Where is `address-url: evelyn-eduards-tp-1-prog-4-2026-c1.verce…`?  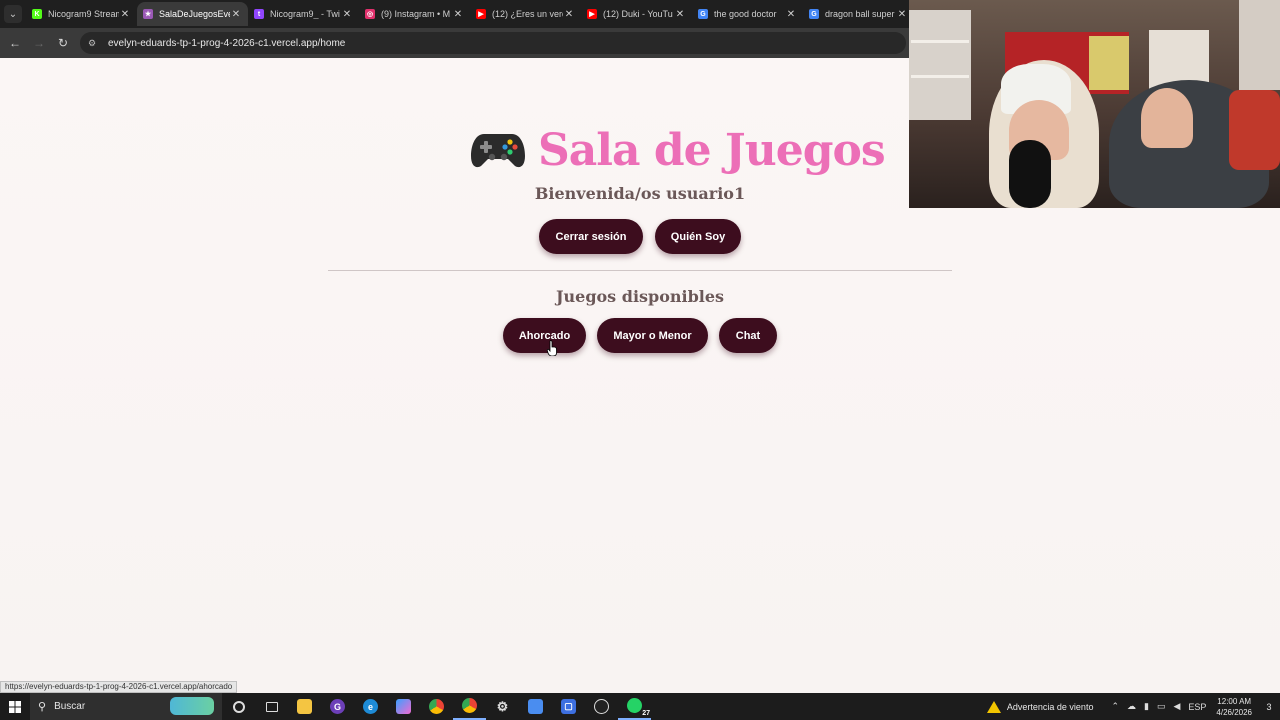 address-url: evelyn-eduards-tp-1-prog-4-2026-c1.verce… is located at coordinates (227, 43).